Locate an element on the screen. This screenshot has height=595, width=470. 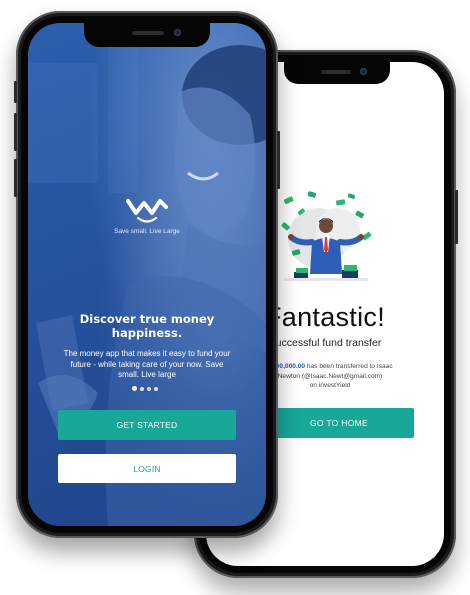
app-logo-icon is located at coordinates (147, 211).